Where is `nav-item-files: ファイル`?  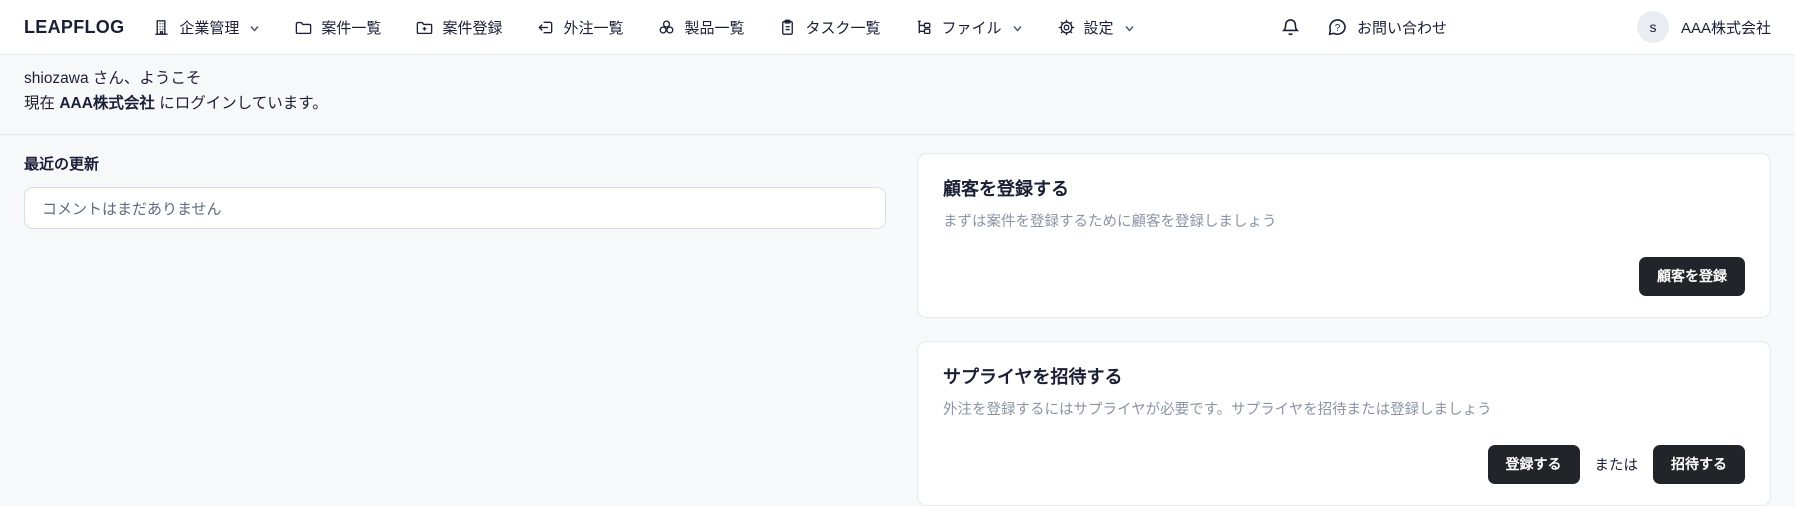
nav-item-files: ファイル is located at coordinates (969, 27).